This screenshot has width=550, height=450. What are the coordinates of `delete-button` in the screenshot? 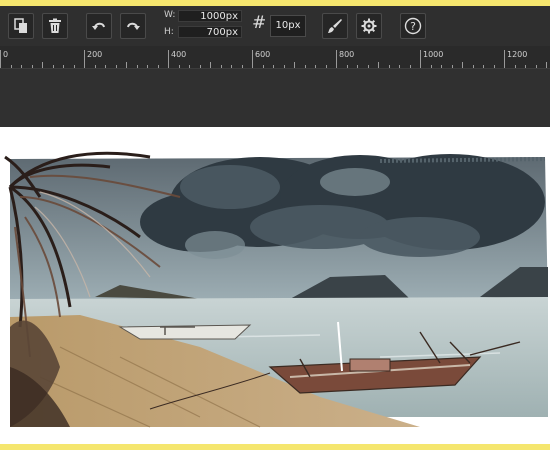 It's located at (55, 26).